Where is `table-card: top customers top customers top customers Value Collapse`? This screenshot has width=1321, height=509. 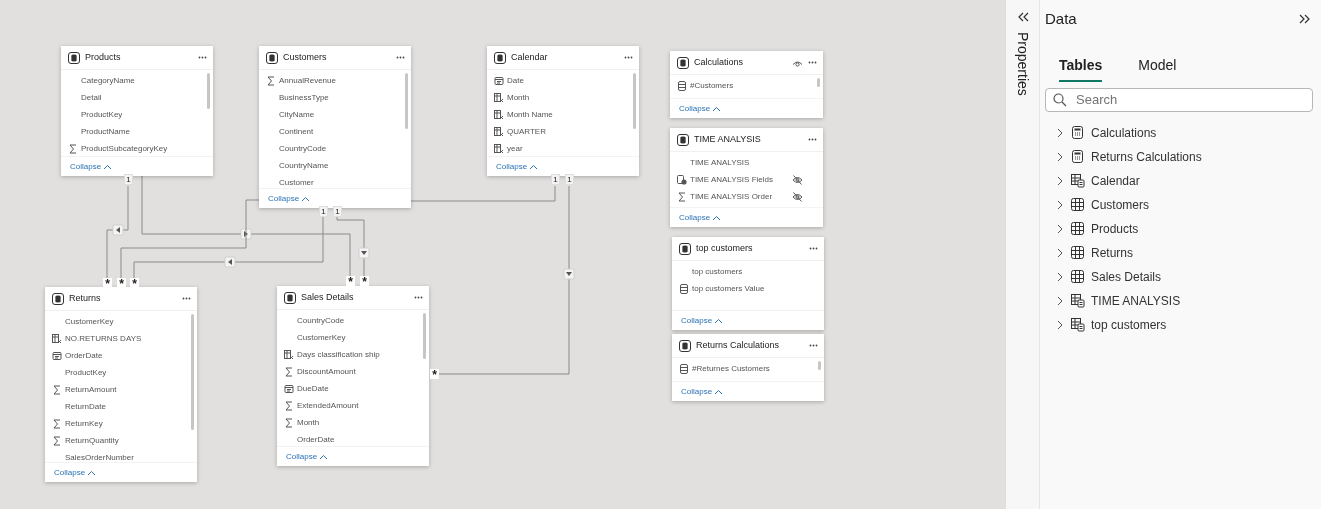 table-card: top customers top customers top customers Value Collapse is located at coordinates (748, 283).